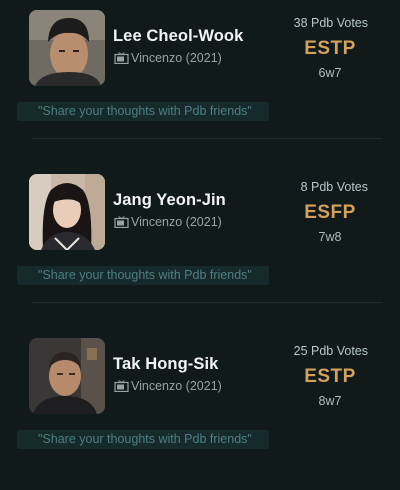 This screenshot has width=400, height=490. Describe the element at coordinates (165, 364) in the screenshot. I see `character-name: Tak Hong-Sik` at that location.